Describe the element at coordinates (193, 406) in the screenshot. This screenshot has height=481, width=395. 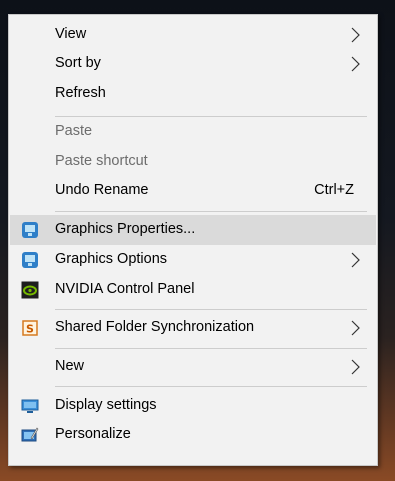
I see `menu-item-display-settings: Display settings` at that location.